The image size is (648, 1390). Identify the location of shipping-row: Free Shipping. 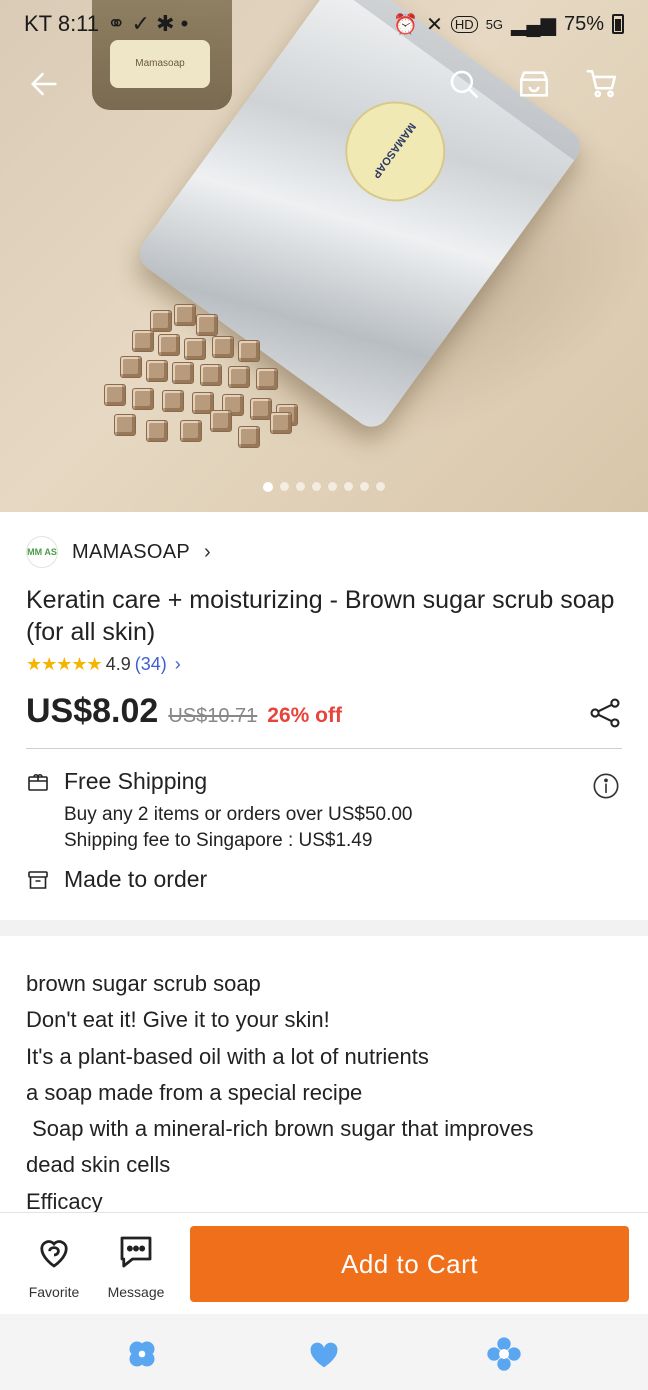
(116, 781).